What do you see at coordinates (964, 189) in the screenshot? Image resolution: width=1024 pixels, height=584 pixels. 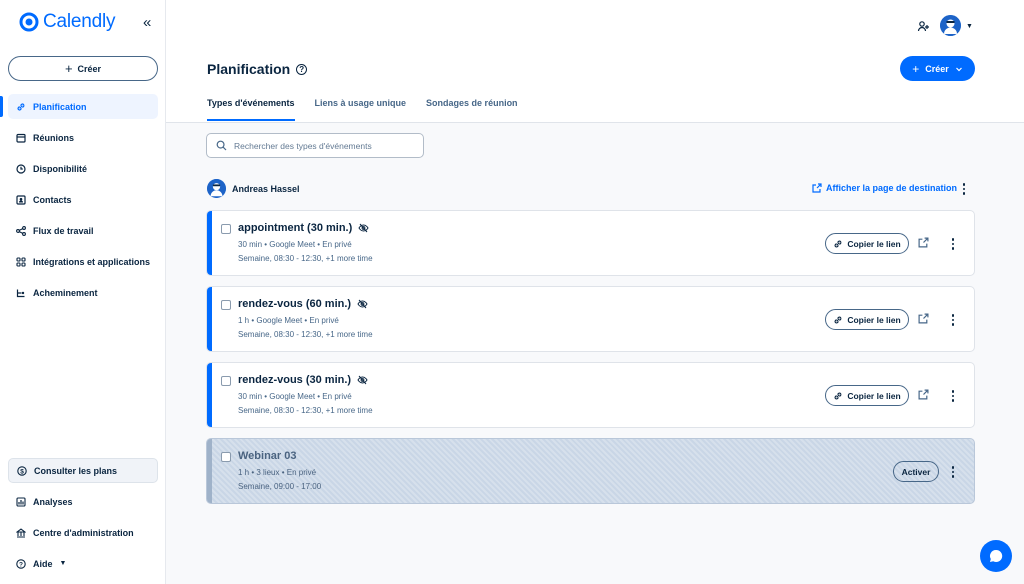 I see `user-more-menu-icon` at bounding box center [964, 189].